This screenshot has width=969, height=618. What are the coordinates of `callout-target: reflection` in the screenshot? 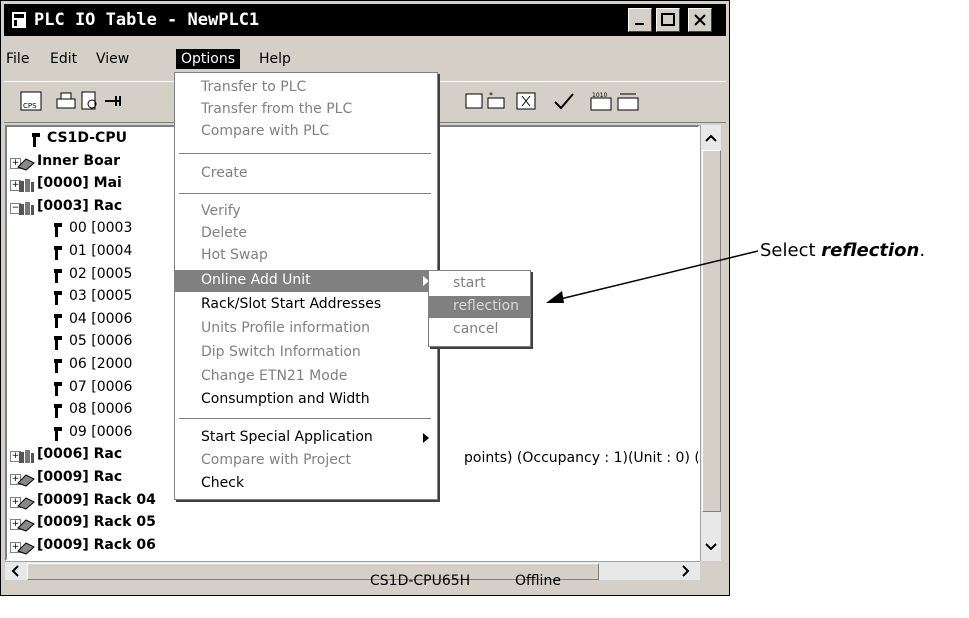 It's located at (870, 250).